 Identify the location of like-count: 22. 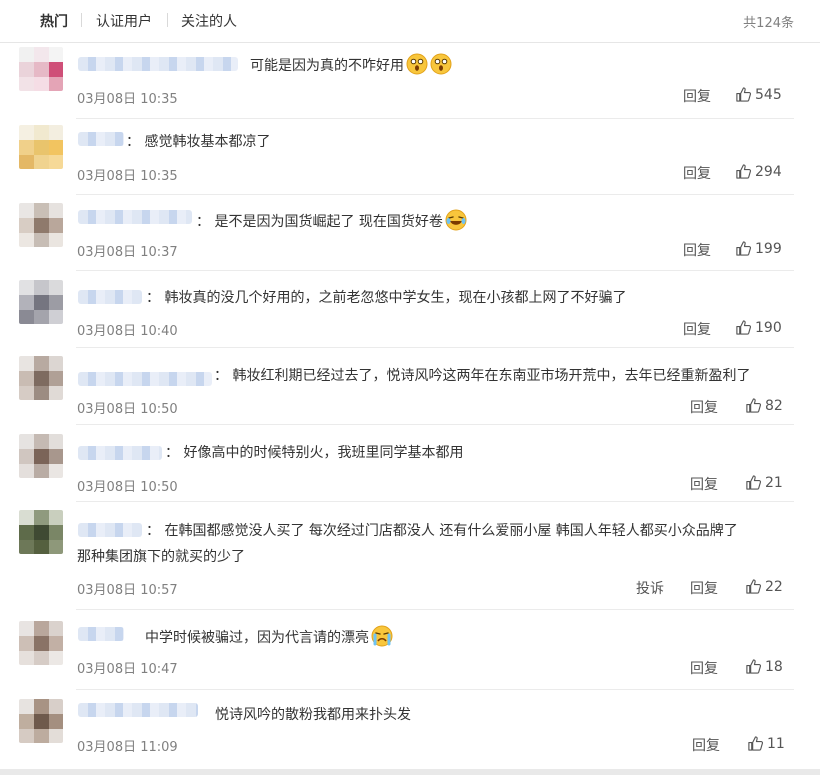
(774, 586).